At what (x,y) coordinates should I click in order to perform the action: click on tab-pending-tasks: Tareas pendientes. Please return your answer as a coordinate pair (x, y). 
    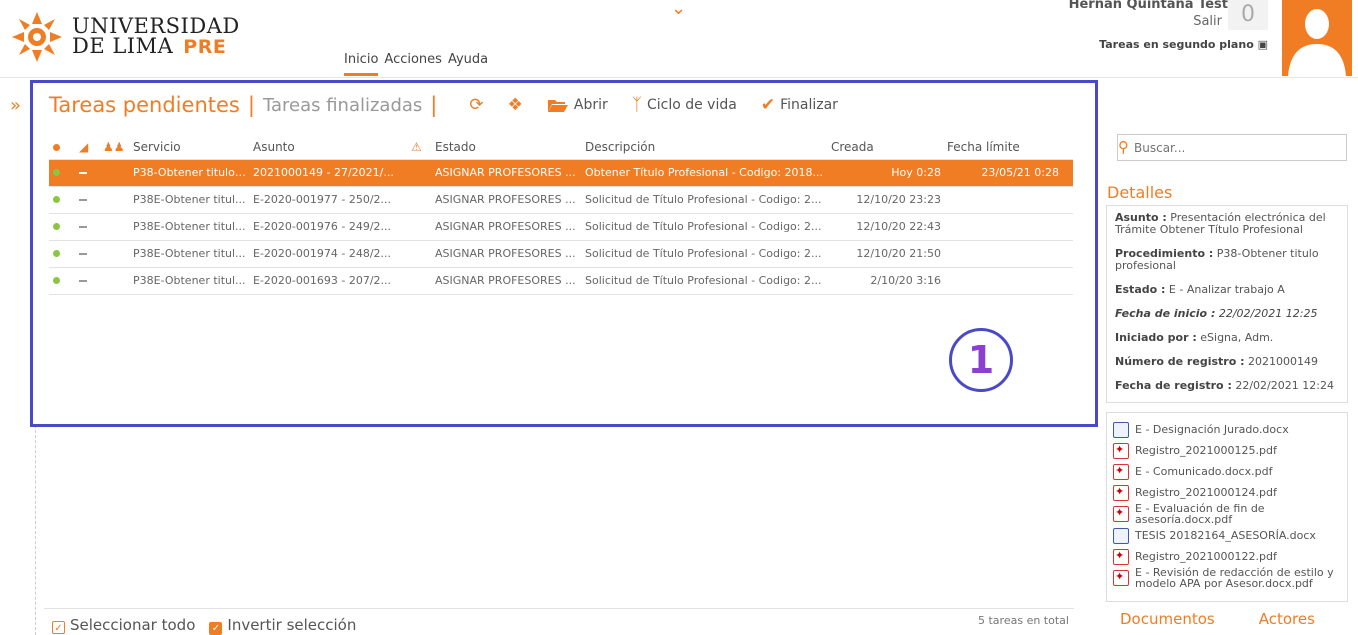
    Looking at the image, I should click on (144, 105).